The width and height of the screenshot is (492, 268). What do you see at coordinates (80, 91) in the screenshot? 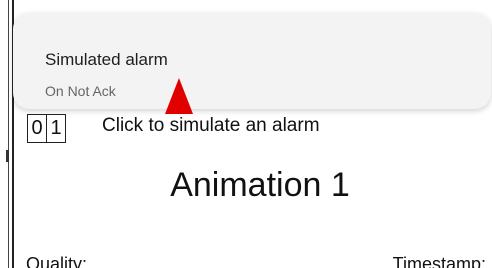
I see `notification-status: On Not Ack` at bounding box center [80, 91].